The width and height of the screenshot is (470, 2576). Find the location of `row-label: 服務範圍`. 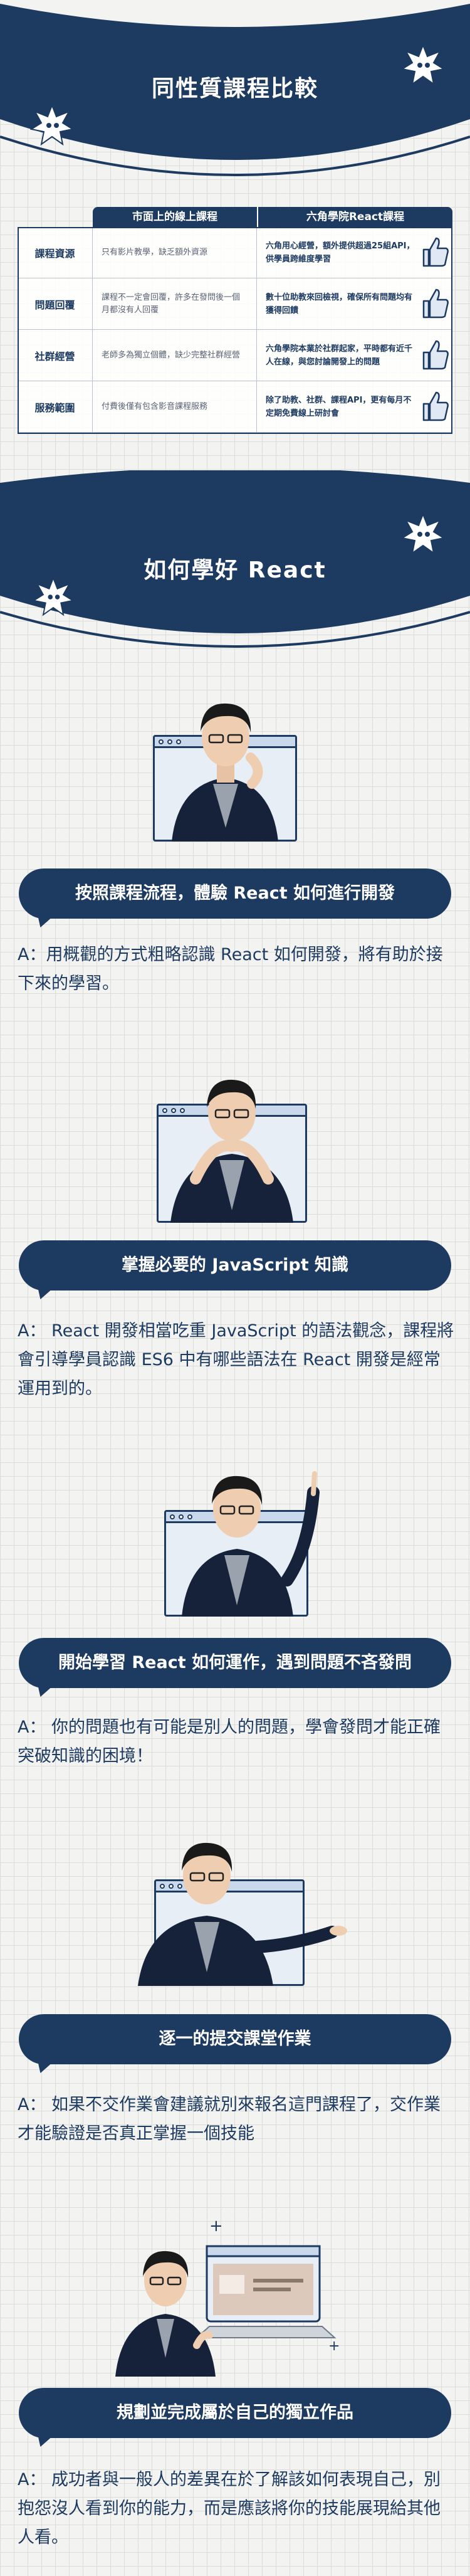

row-label: 服務範圍 is located at coordinates (55, 406).